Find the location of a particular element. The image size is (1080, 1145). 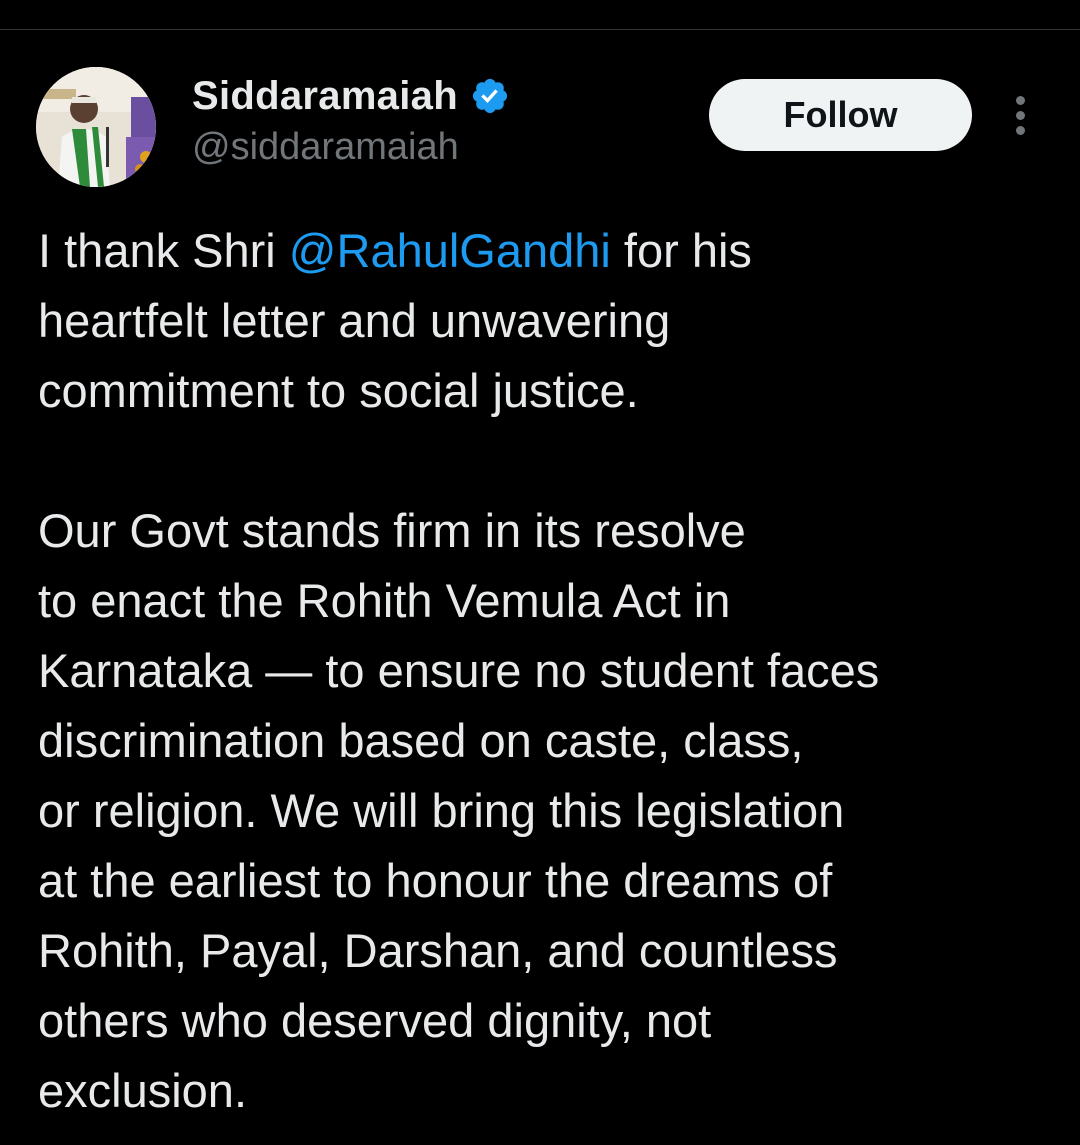

tweet-line: heartfelt letter and unwavering is located at coordinates (354, 320).